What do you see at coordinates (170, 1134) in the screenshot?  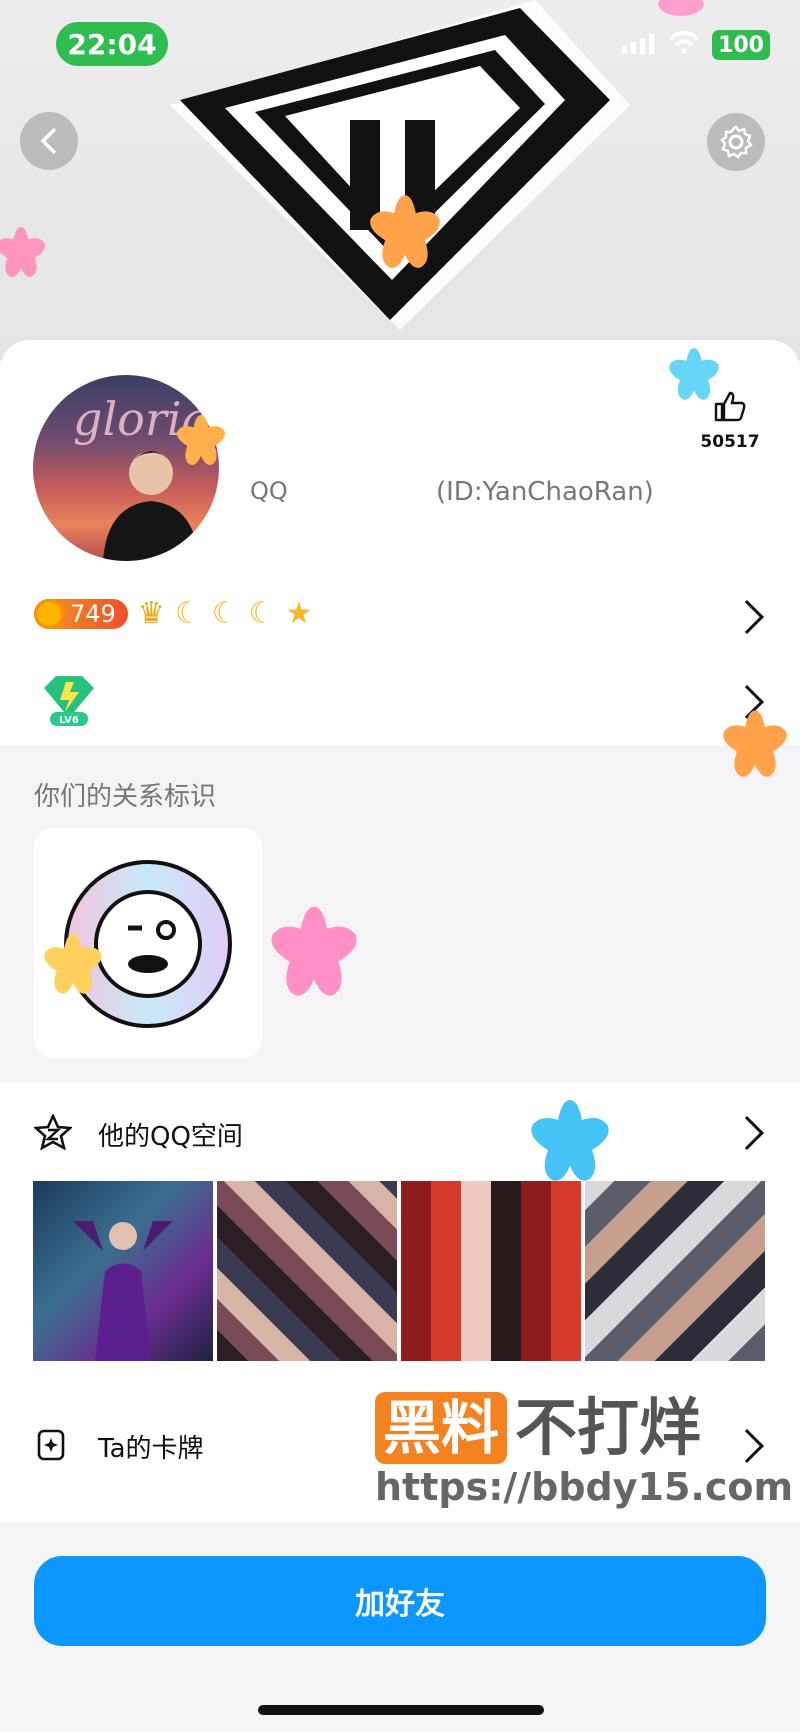 I see `qzone-title: 他的QQ空间` at bounding box center [170, 1134].